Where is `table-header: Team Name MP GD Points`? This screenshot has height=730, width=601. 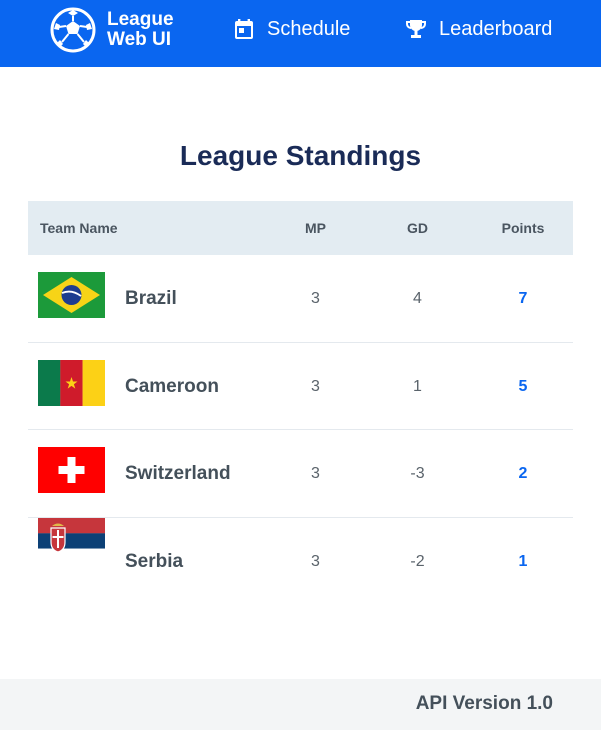 table-header: Team Name MP GD Points is located at coordinates (300, 228).